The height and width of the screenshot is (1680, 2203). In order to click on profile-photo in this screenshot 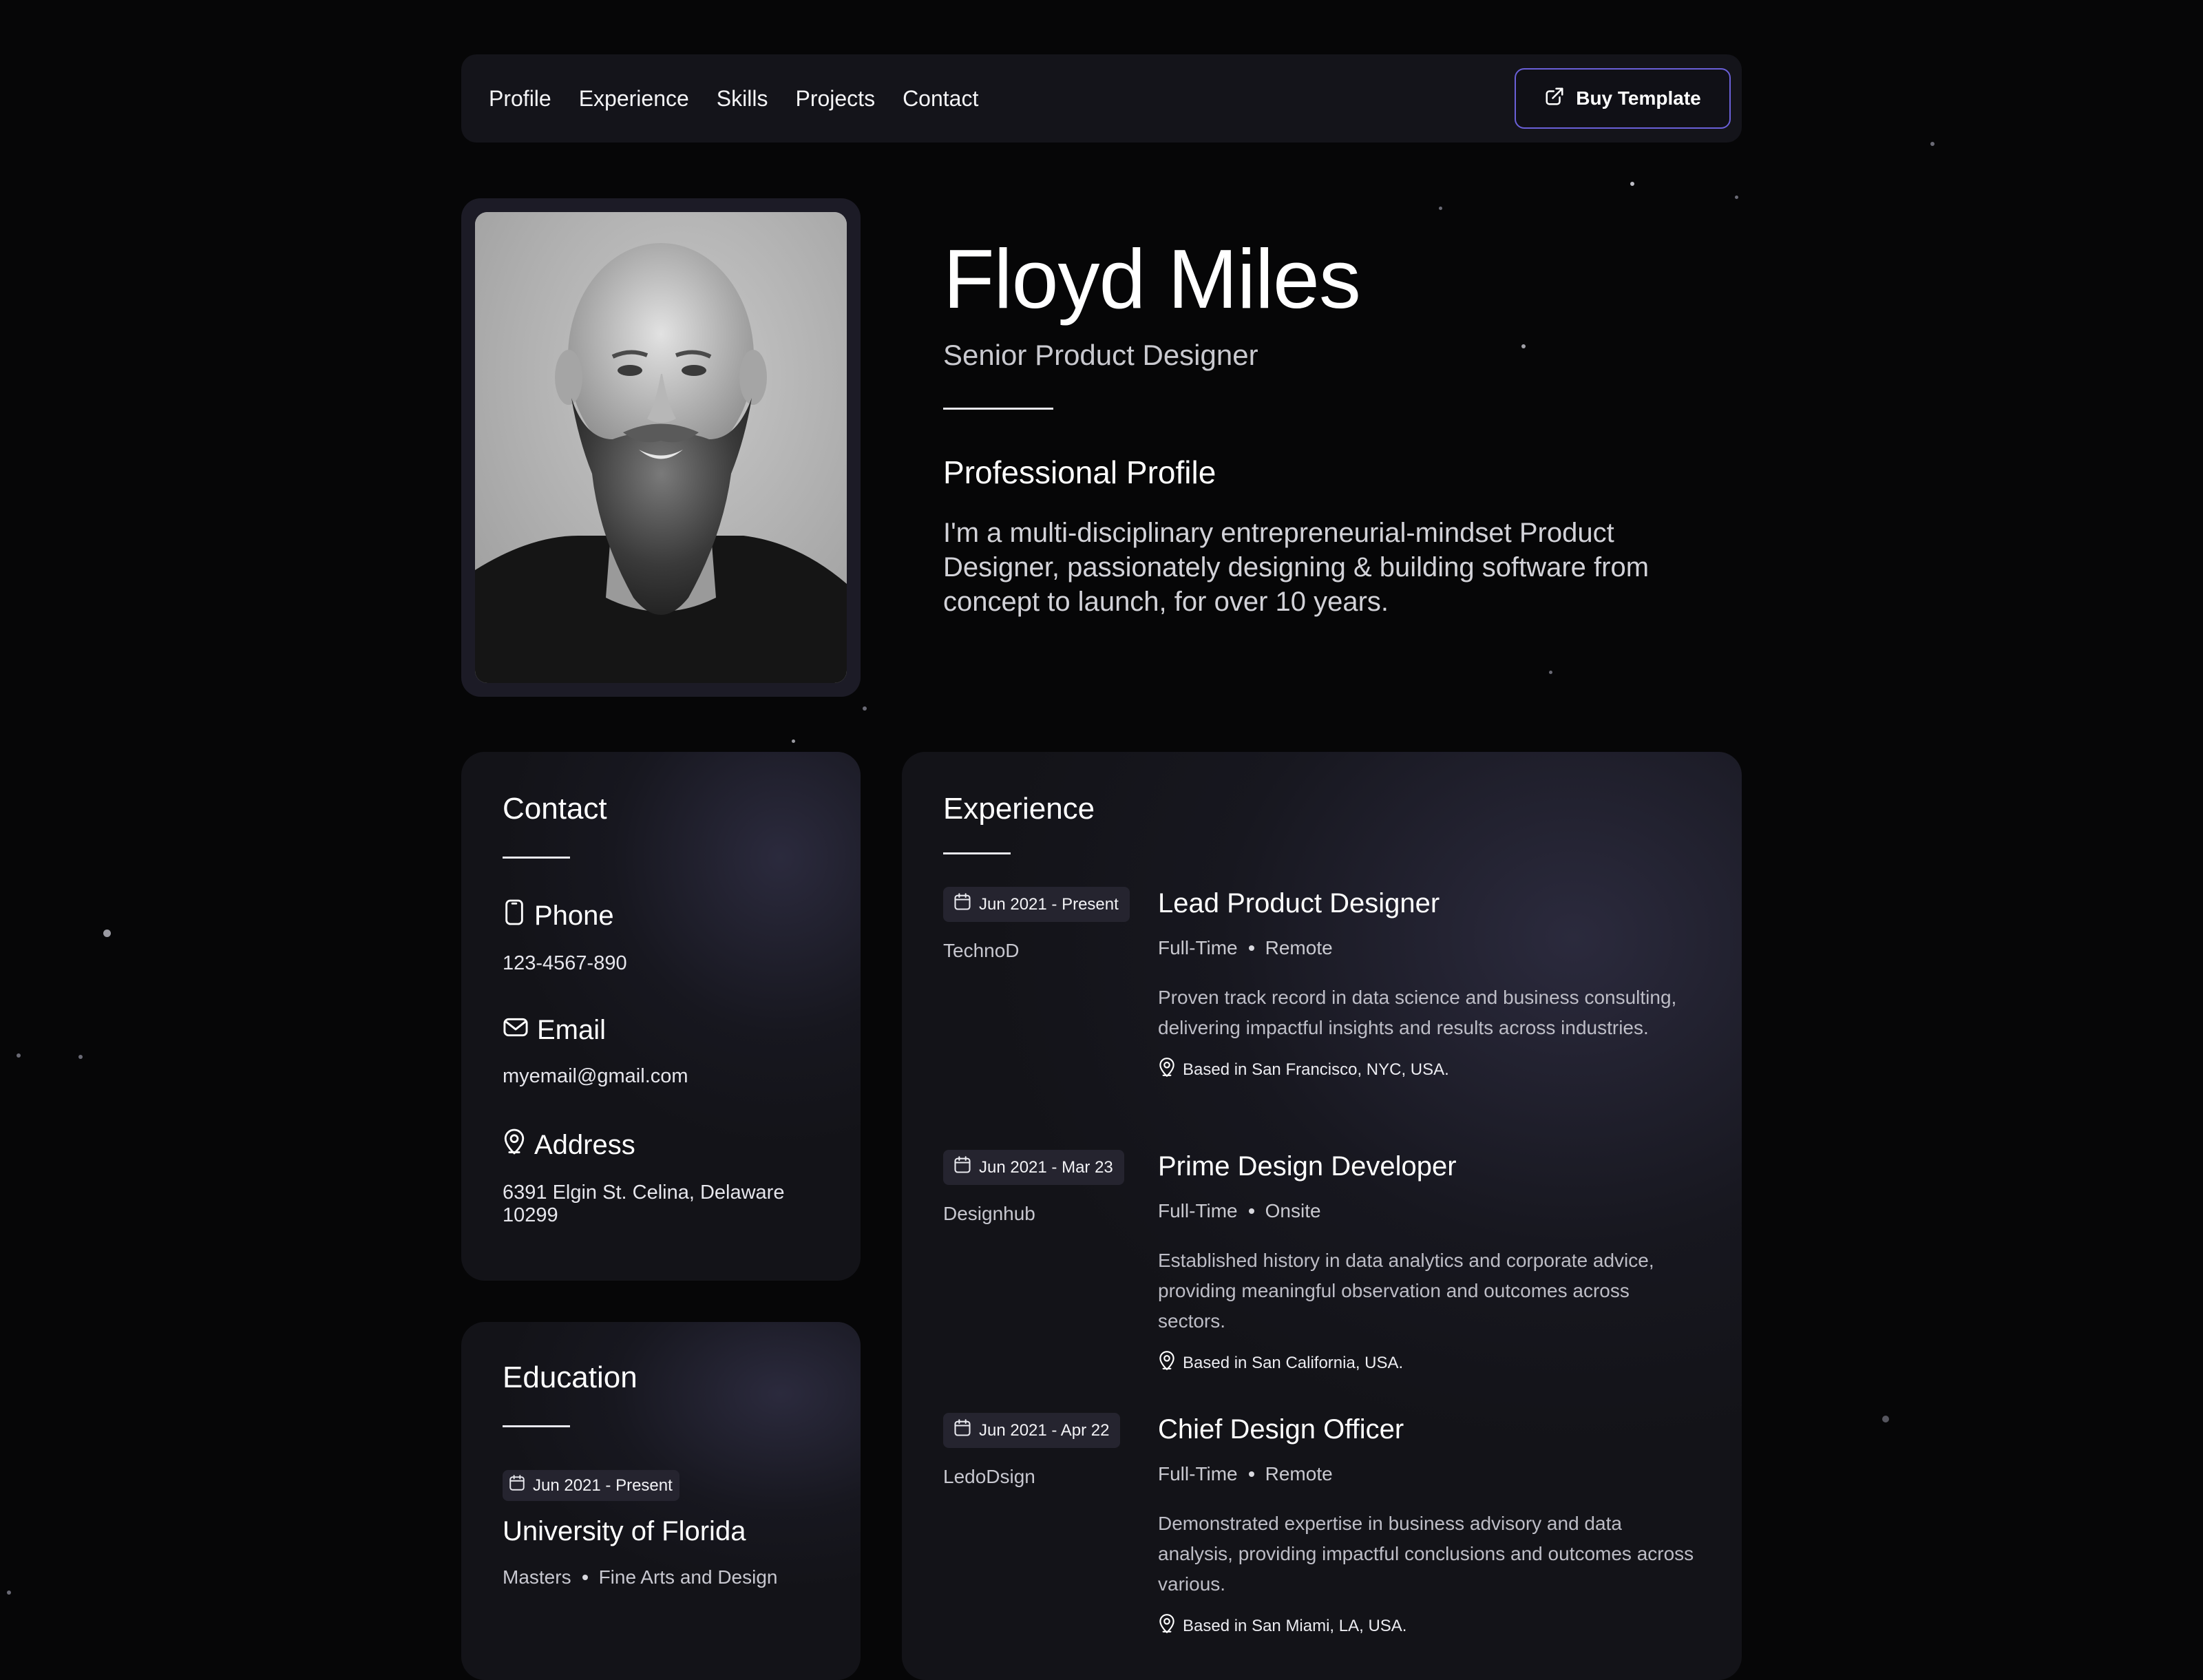, I will do `click(661, 447)`.